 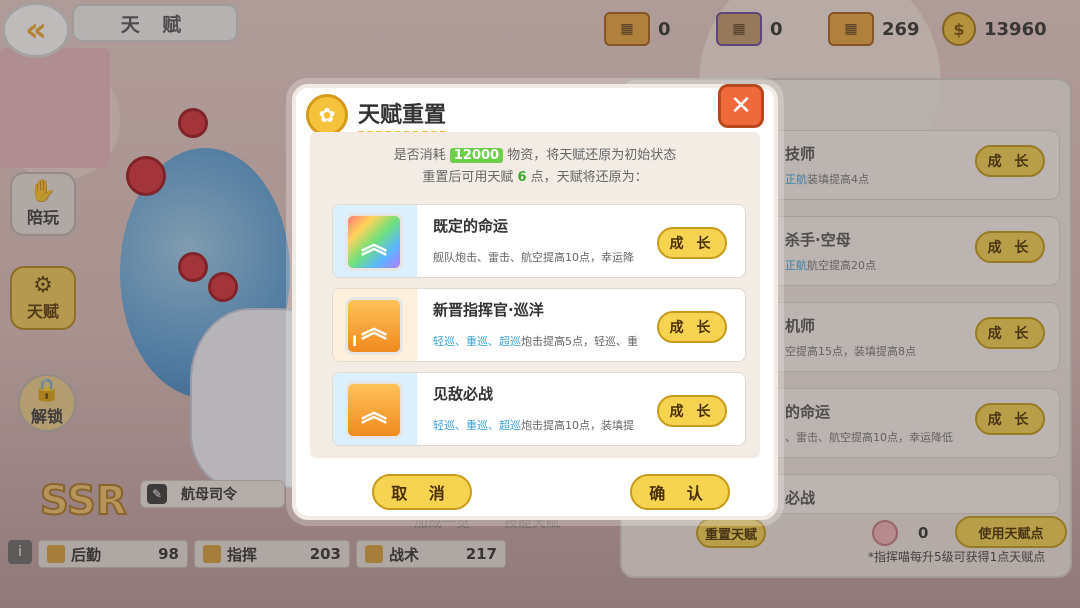 What do you see at coordinates (374, 242) in the screenshot?
I see `rainbow-chevron-icon: ︽` at bounding box center [374, 242].